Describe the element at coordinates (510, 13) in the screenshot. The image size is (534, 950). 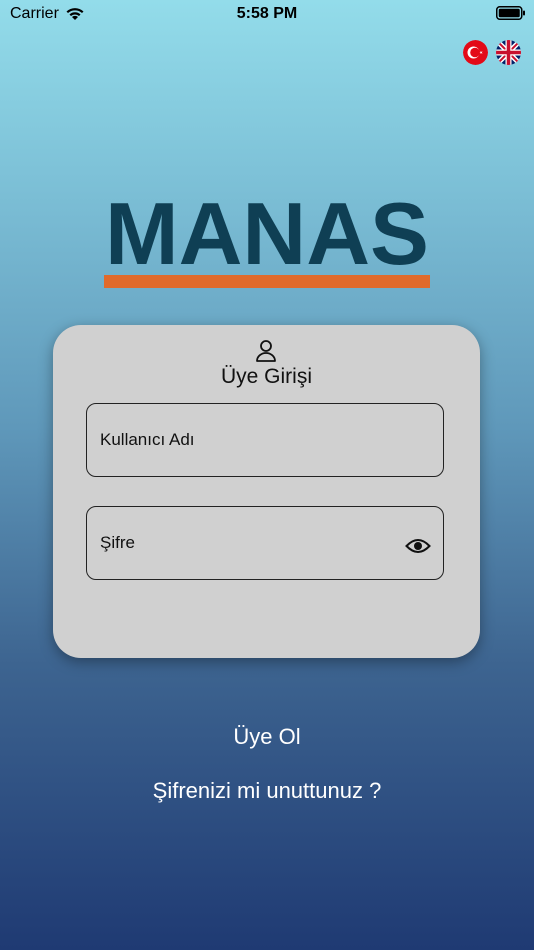
I see `battery-icon` at that location.